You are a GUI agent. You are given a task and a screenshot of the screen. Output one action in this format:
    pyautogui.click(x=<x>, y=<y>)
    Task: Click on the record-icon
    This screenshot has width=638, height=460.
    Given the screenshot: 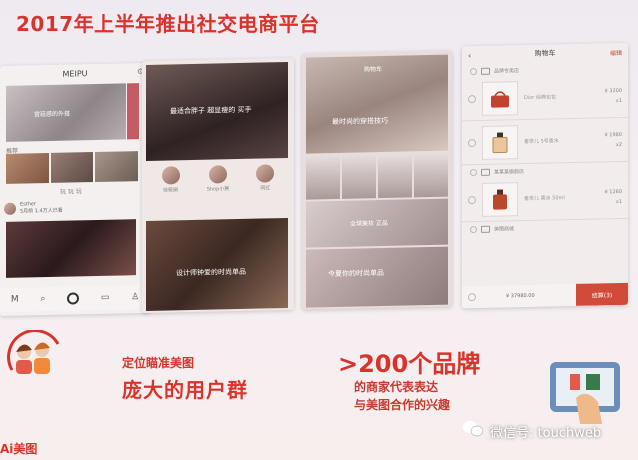 What is the action you would take?
    pyautogui.click(x=73, y=298)
    